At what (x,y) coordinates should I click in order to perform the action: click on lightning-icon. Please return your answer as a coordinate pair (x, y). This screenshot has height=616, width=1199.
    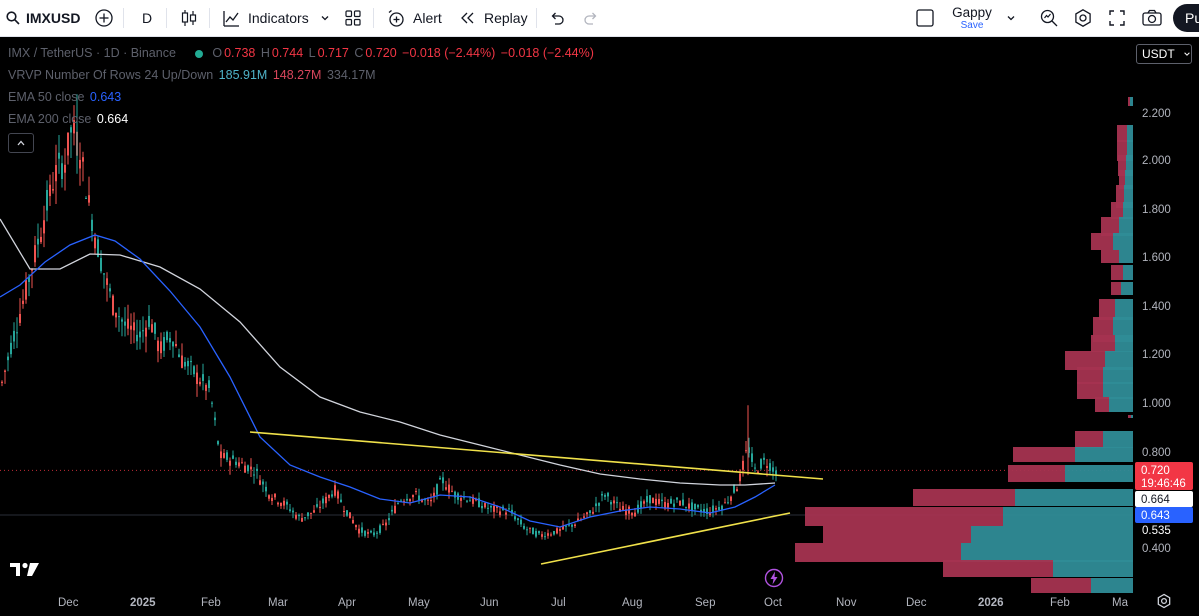
    Looking at the image, I should click on (774, 580).